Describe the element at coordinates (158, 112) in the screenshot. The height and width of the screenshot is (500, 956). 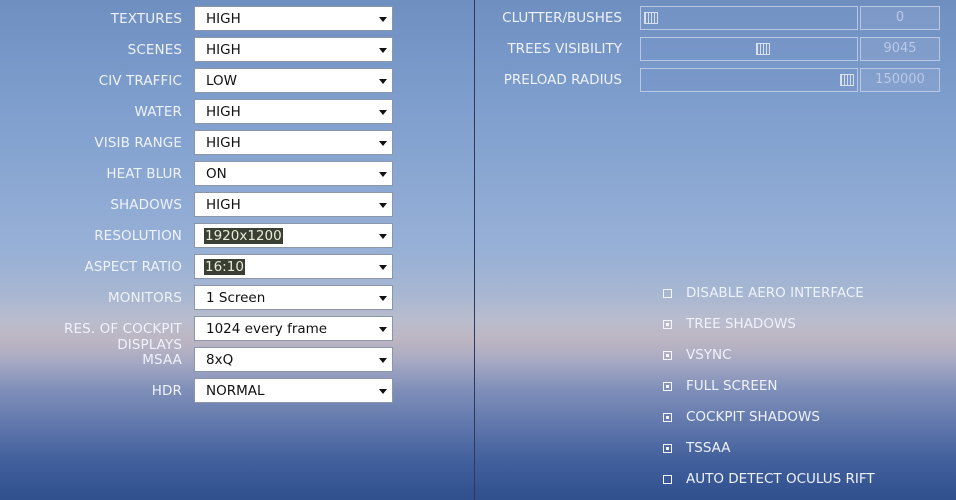
I see `water-label: WATER` at that location.